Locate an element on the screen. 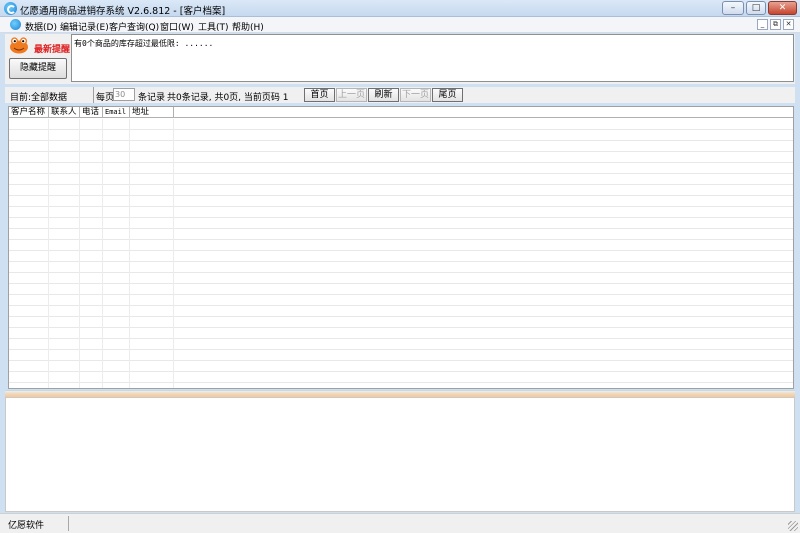 The image size is (800, 533). menu-help: 帮助(H) is located at coordinates (248, 26).